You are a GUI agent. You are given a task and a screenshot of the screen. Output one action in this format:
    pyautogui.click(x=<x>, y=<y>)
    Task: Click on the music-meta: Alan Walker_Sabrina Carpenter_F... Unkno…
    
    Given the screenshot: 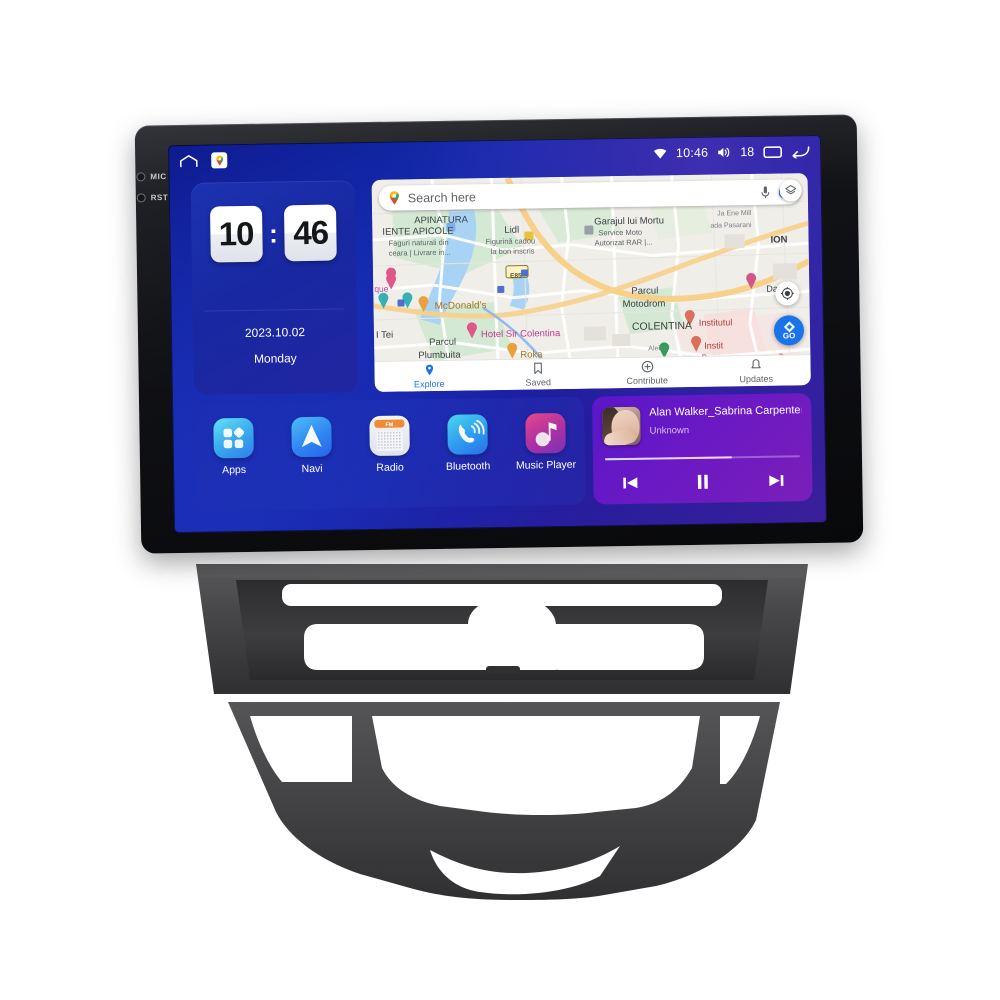 What is the action you would take?
    pyautogui.click(x=702, y=425)
    